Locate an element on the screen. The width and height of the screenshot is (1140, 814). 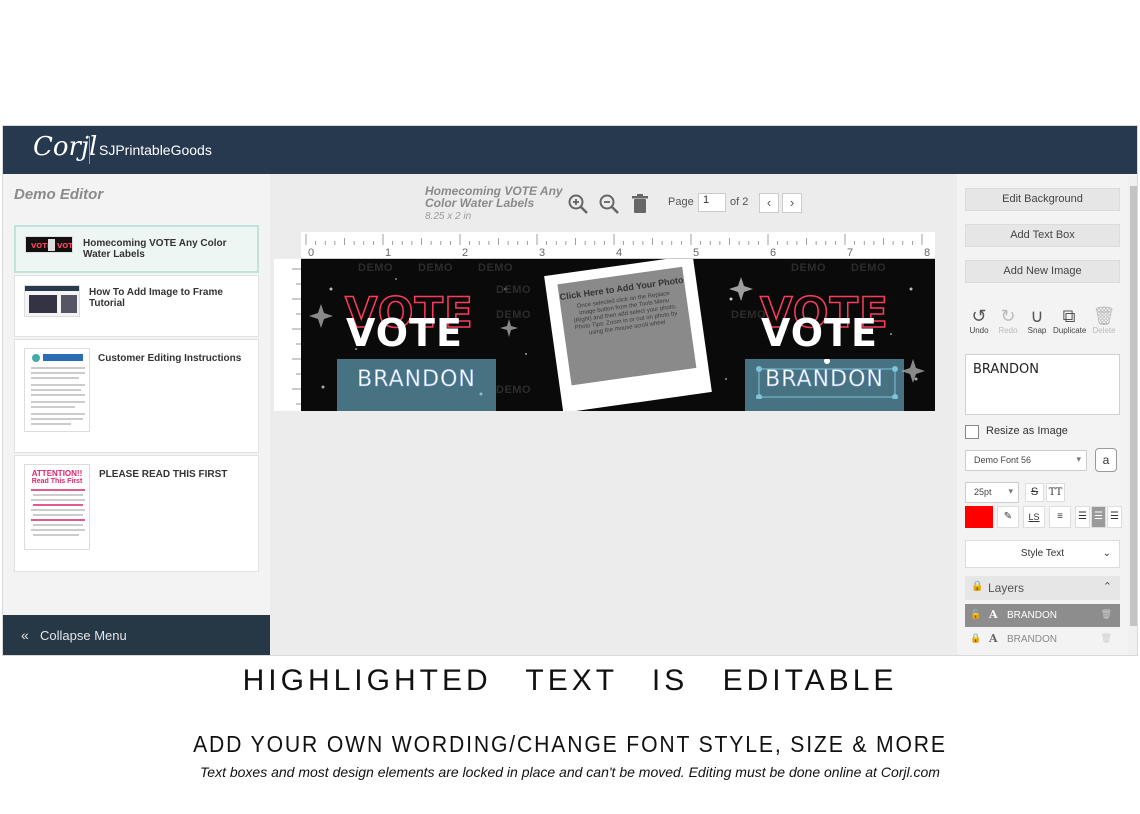
double-chevron-left-icon: « is located at coordinates (25, 635).